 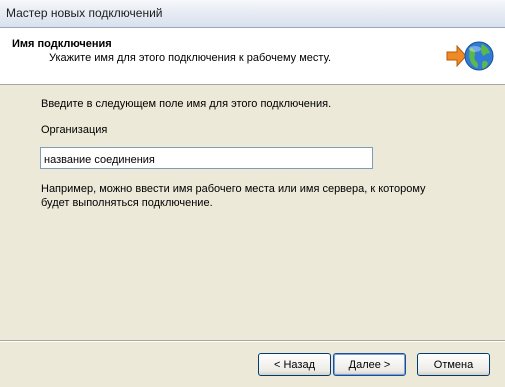 I want to click on cancel-button: Отмена, so click(x=453, y=364).